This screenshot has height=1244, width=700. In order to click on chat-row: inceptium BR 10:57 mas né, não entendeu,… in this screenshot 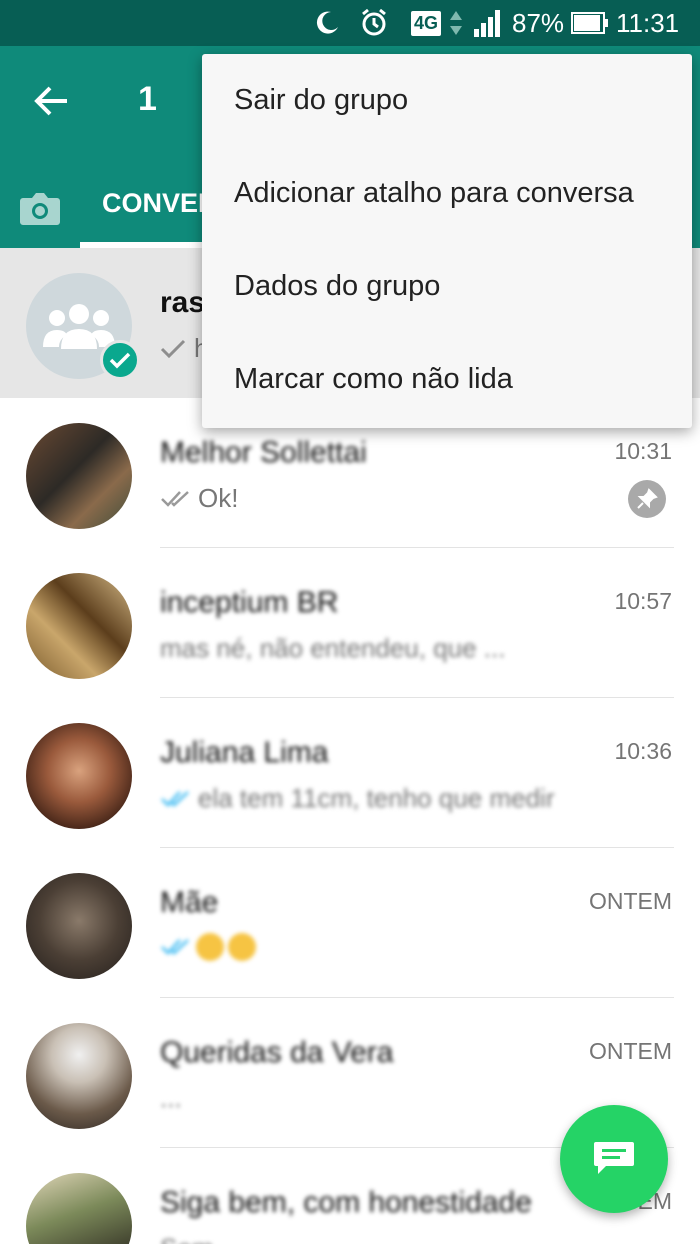, I will do `click(350, 623)`.